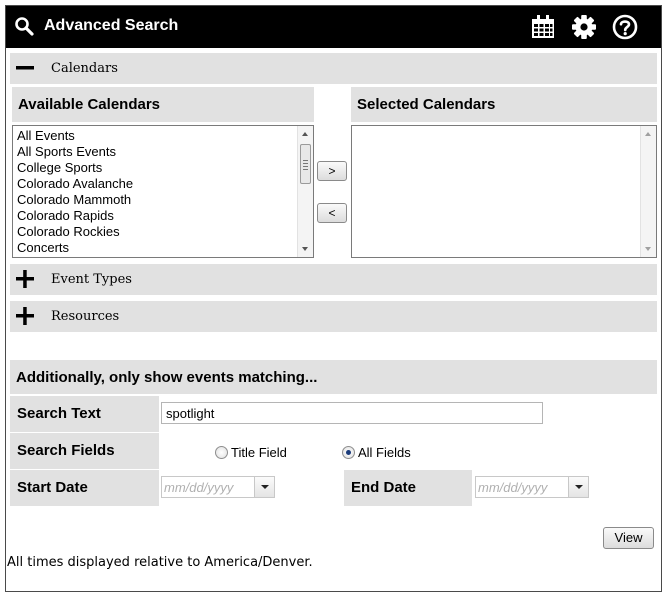  What do you see at coordinates (84, 451) in the screenshot?
I see `search-fields-label: Search Fields` at bounding box center [84, 451].